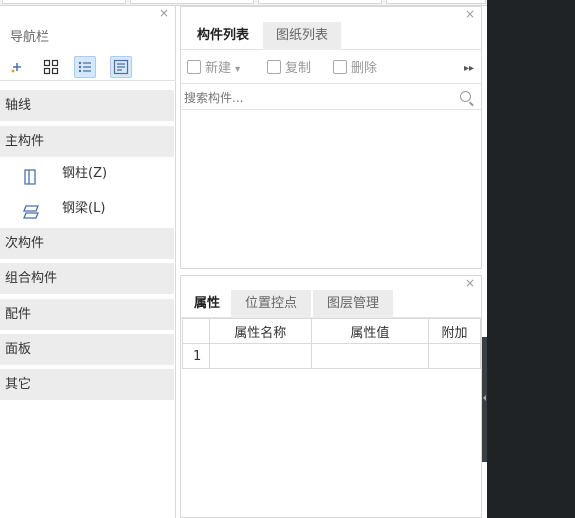 Image resolution: width=575 pixels, height=518 pixels. What do you see at coordinates (370, 356) in the screenshot?
I see `cell-property-value` at bounding box center [370, 356].